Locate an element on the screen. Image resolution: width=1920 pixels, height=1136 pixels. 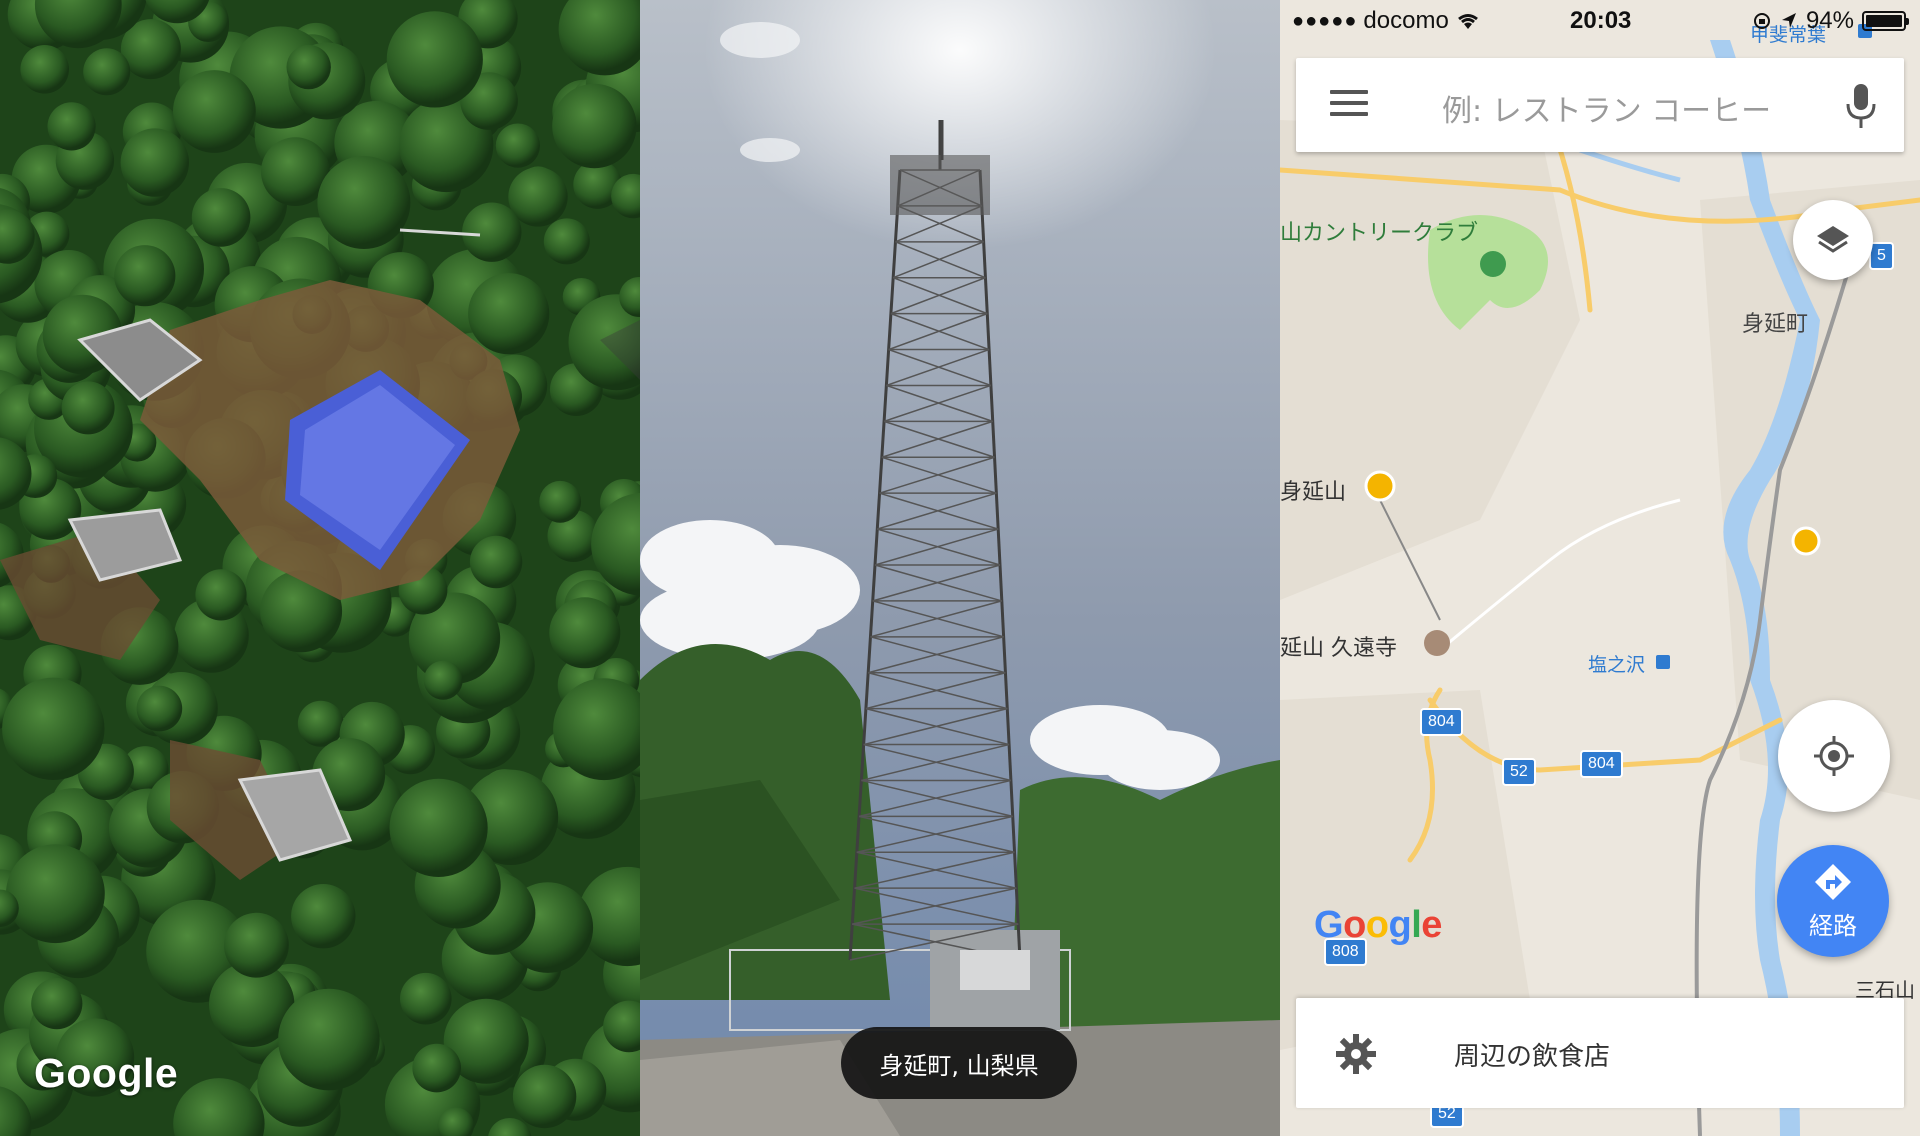
station-icon is located at coordinates (1663, 662).